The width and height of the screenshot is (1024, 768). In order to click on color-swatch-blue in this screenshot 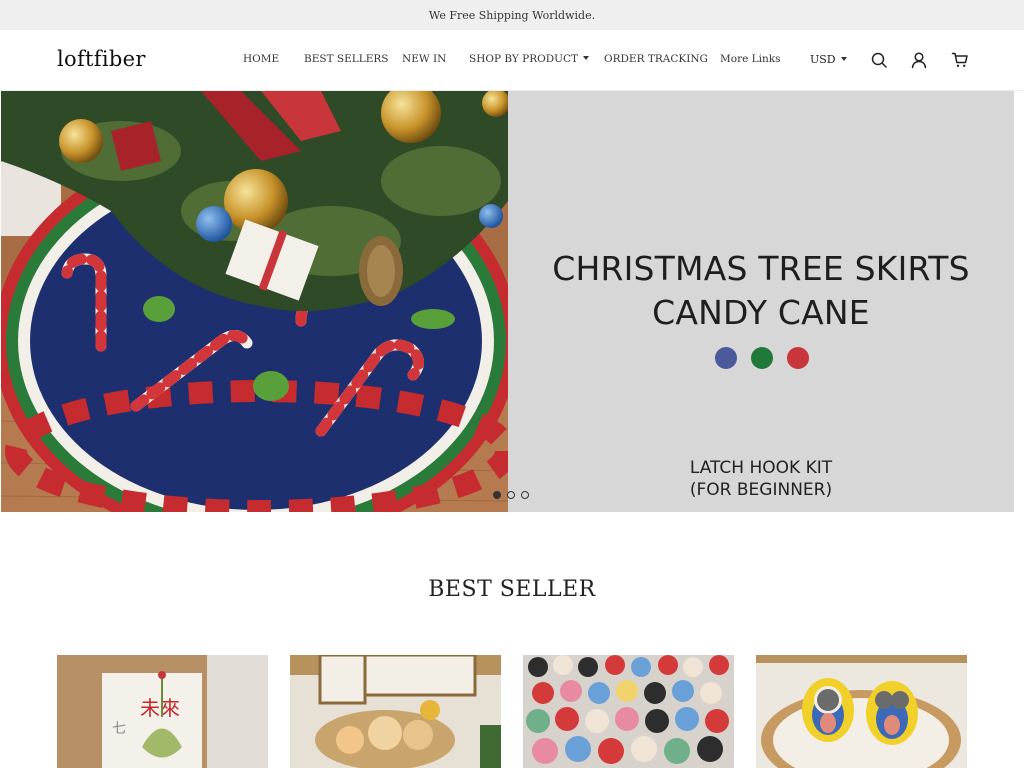, I will do `click(726, 358)`.